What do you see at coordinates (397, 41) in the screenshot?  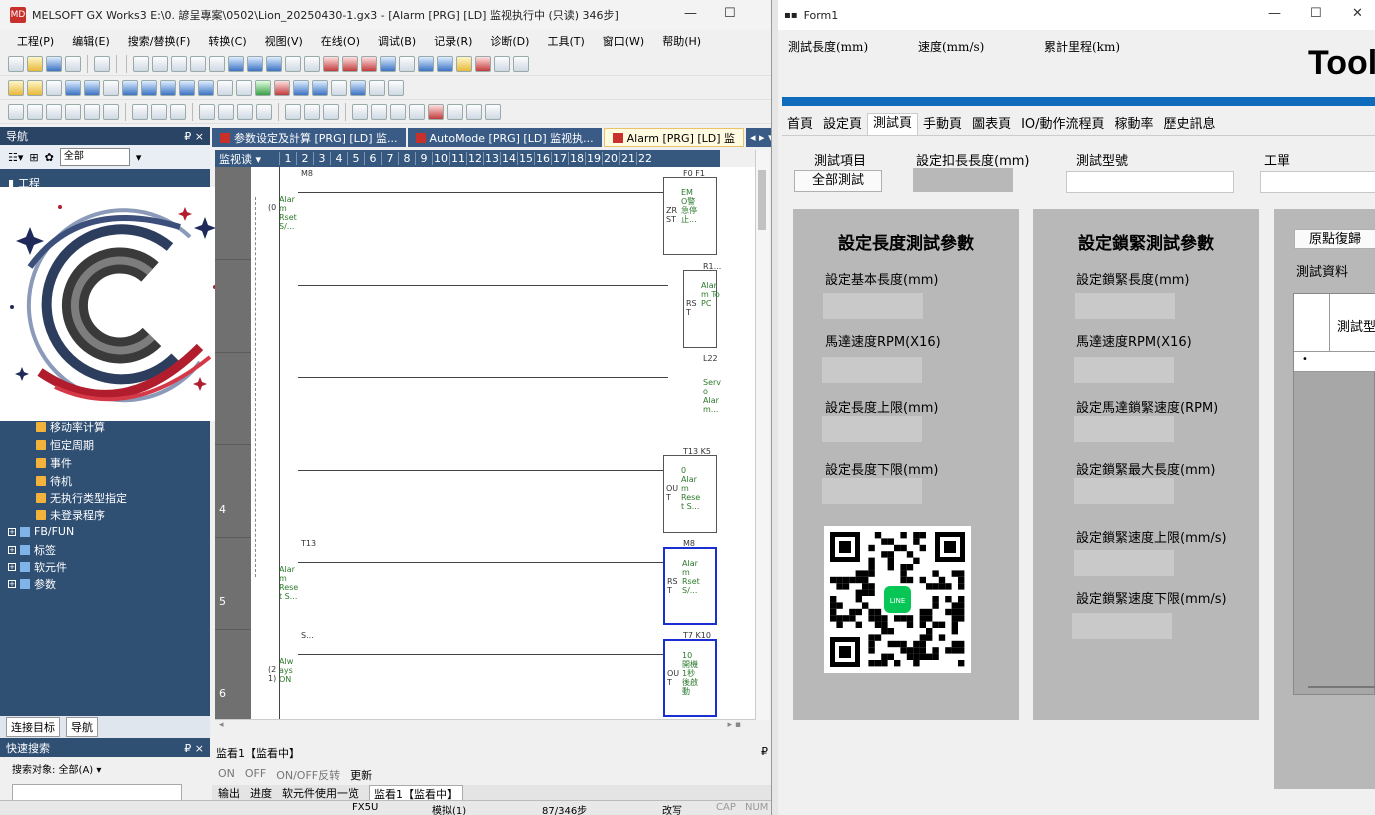 I see `menu-item: 调试(B)` at bounding box center [397, 41].